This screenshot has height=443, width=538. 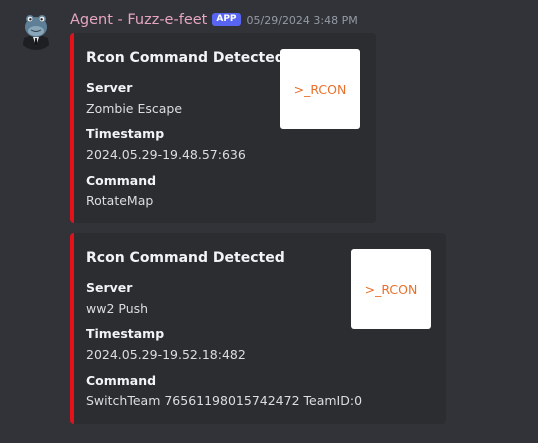 I want to click on message-timestamp: 05/29/2024 3:48 PM, so click(x=302, y=20).